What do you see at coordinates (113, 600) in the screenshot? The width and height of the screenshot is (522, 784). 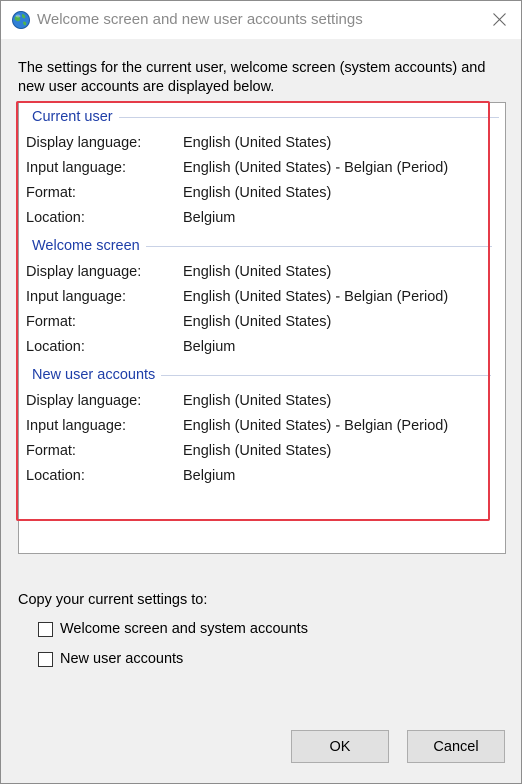 I see `copy-settings-label: Copy your current settings to:` at bounding box center [113, 600].